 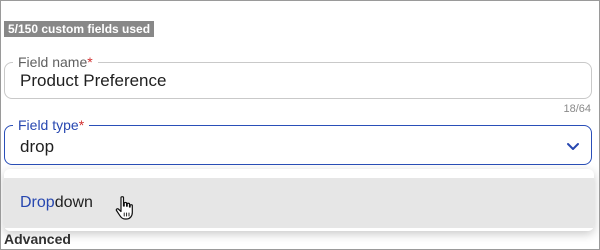 I want to click on advanced-section-label: Advanced, so click(x=37, y=239).